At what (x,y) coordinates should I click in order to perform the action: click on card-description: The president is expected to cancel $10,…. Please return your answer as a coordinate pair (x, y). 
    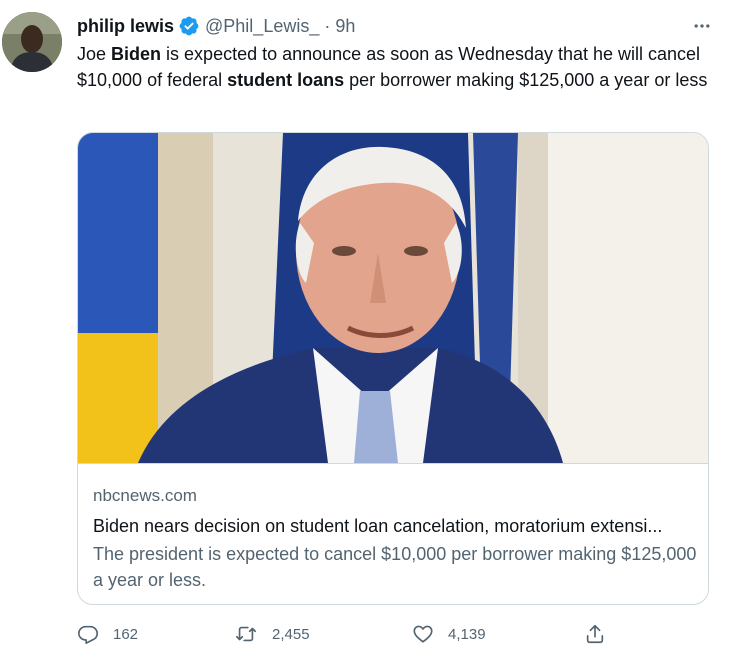
    Looking at the image, I should click on (395, 567).